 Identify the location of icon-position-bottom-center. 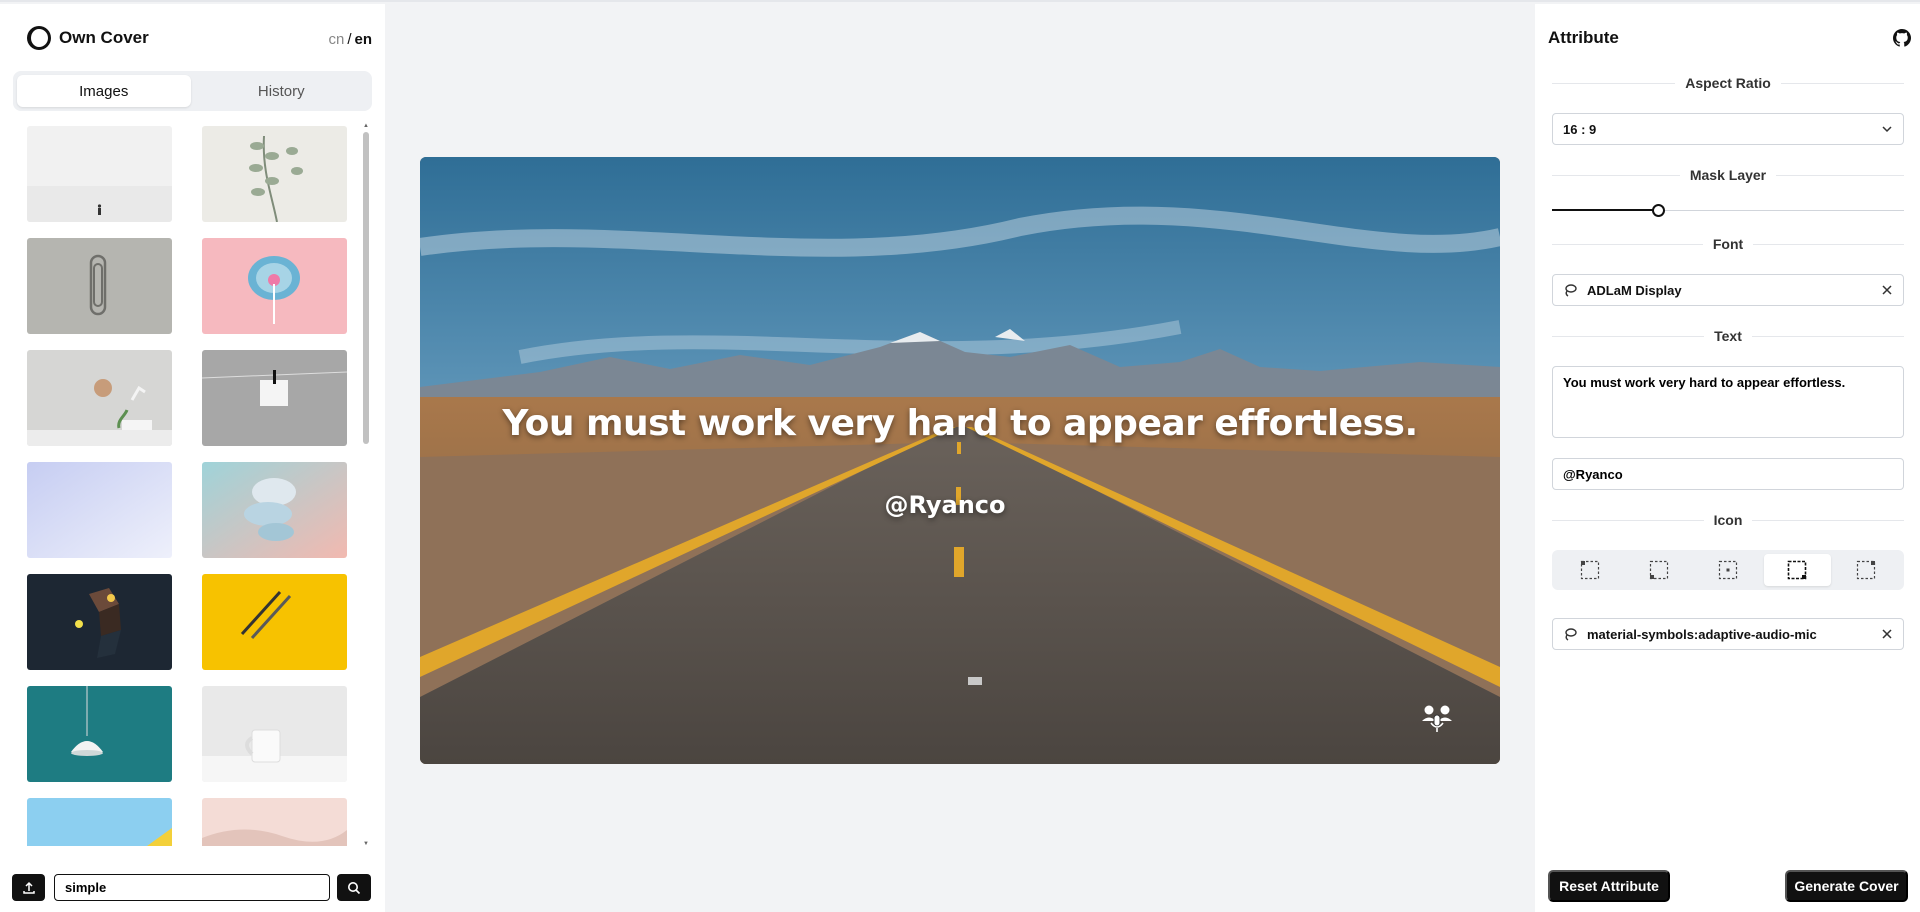
(1797, 570).